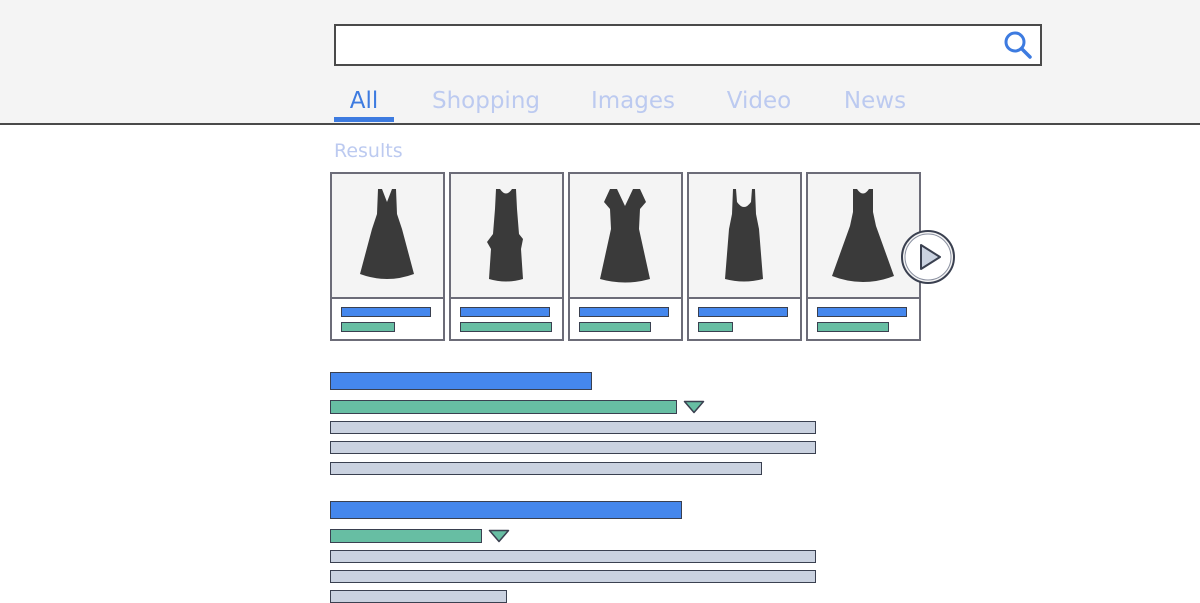 This screenshot has height=603, width=1200. What do you see at coordinates (364, 119) in the screenshot?
I see `active-tab-indicator` at bounding box center [364, 119].